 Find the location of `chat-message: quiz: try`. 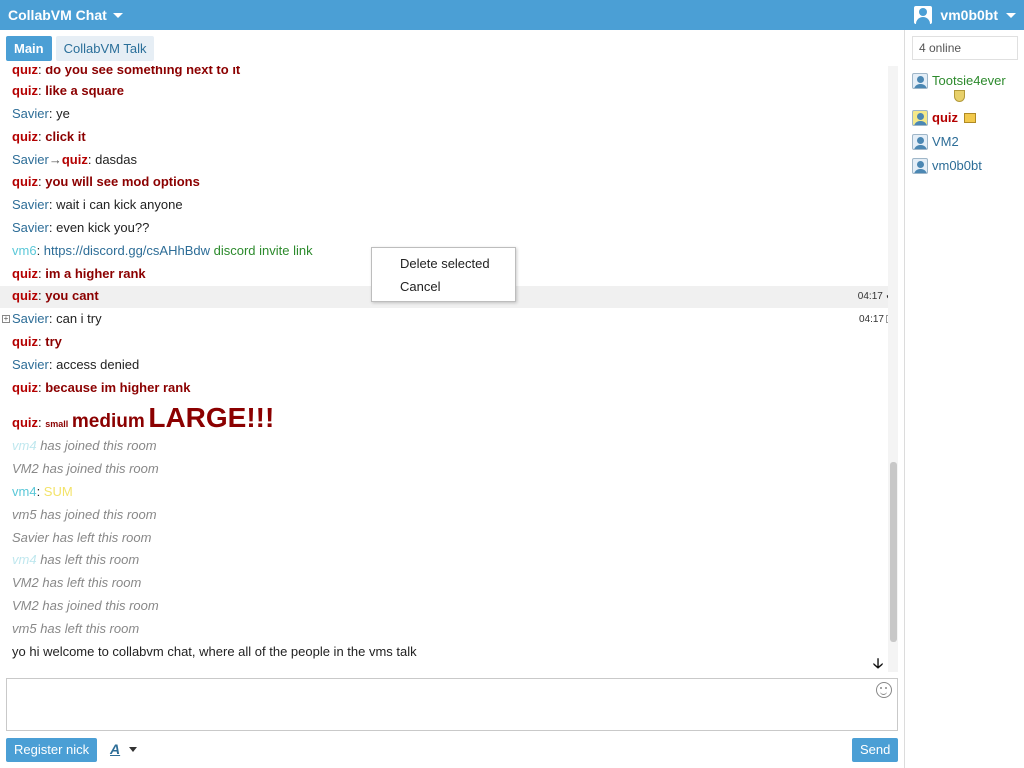

chat-message: quiz: try is located at coordinates (37, 342).